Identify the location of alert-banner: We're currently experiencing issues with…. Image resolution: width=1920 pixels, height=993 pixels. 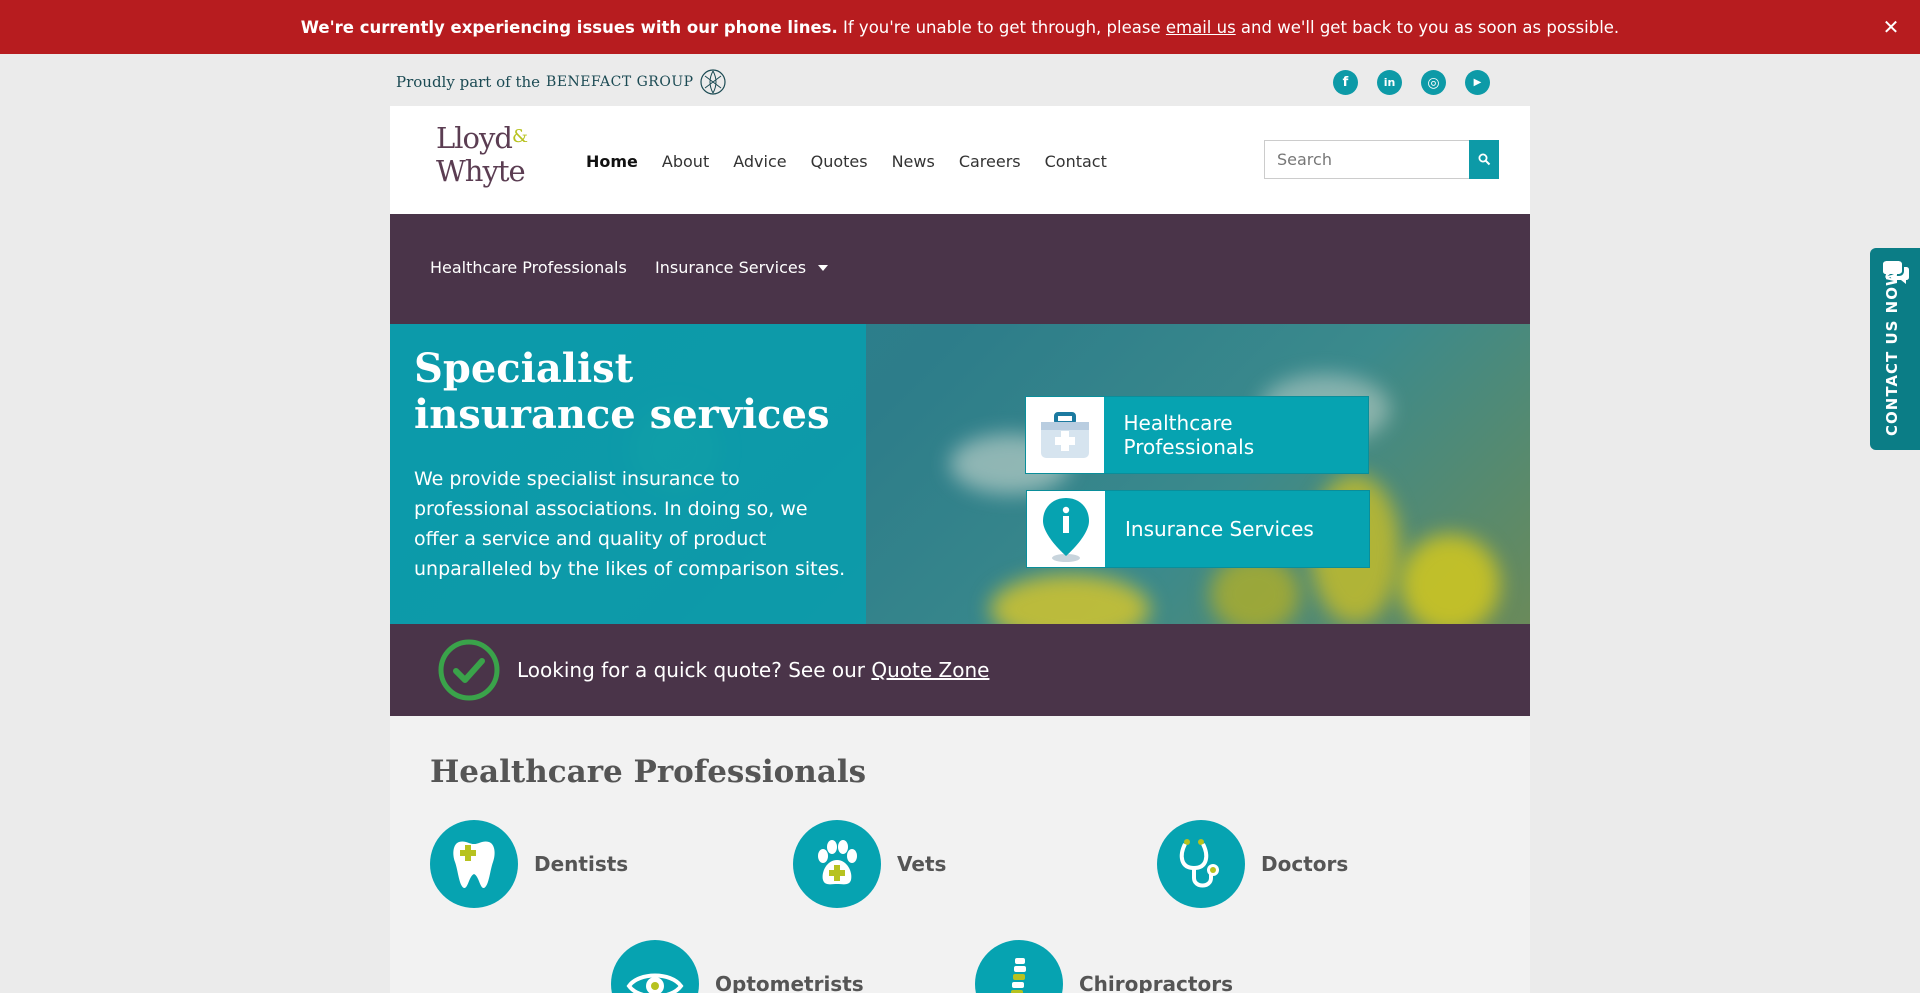
(960, 27).